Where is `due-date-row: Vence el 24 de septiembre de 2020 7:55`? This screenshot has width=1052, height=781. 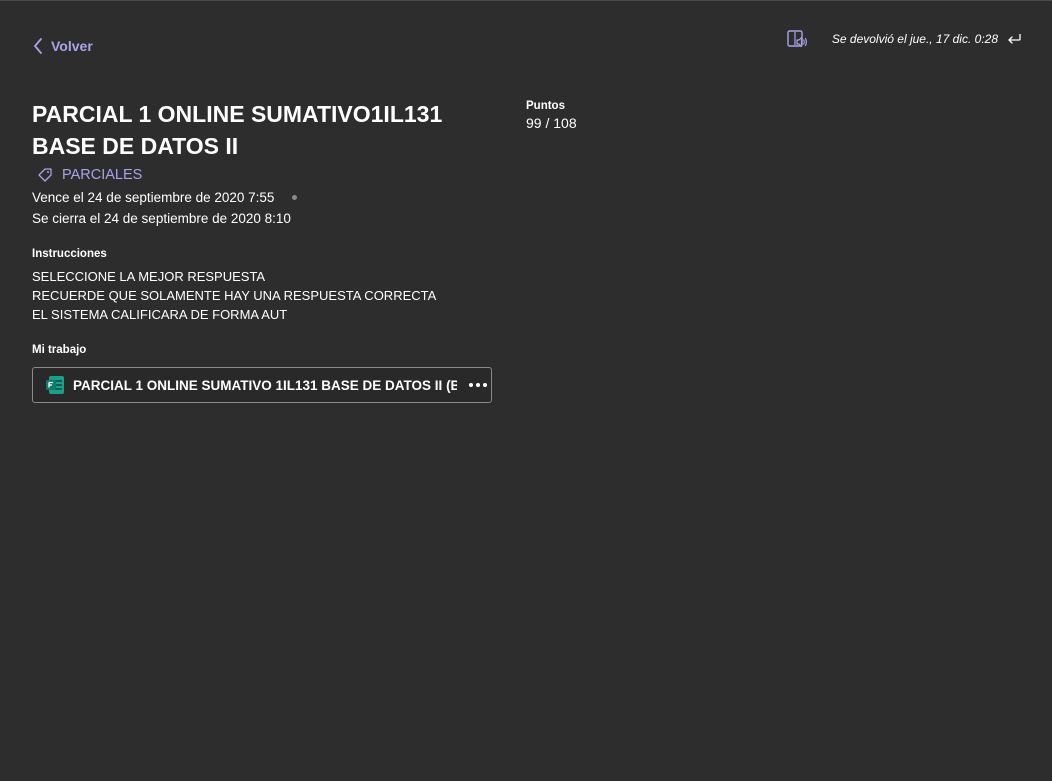 due-date-row: Vence el 24 de septiembre de 2020 7:55 is located at coordinates (165, 197).